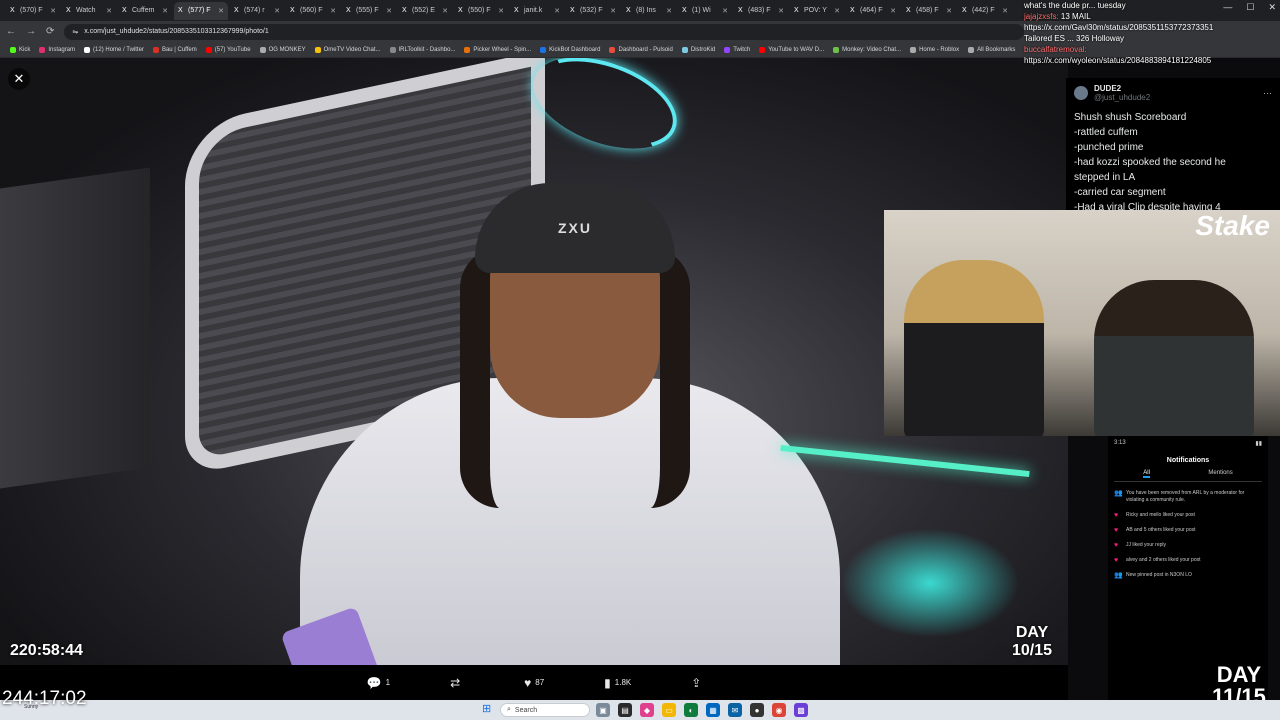  Describe the element at coordinates (257, 11) in the screenshot. I see `browser-tab: X (574) r ✕` at that location.